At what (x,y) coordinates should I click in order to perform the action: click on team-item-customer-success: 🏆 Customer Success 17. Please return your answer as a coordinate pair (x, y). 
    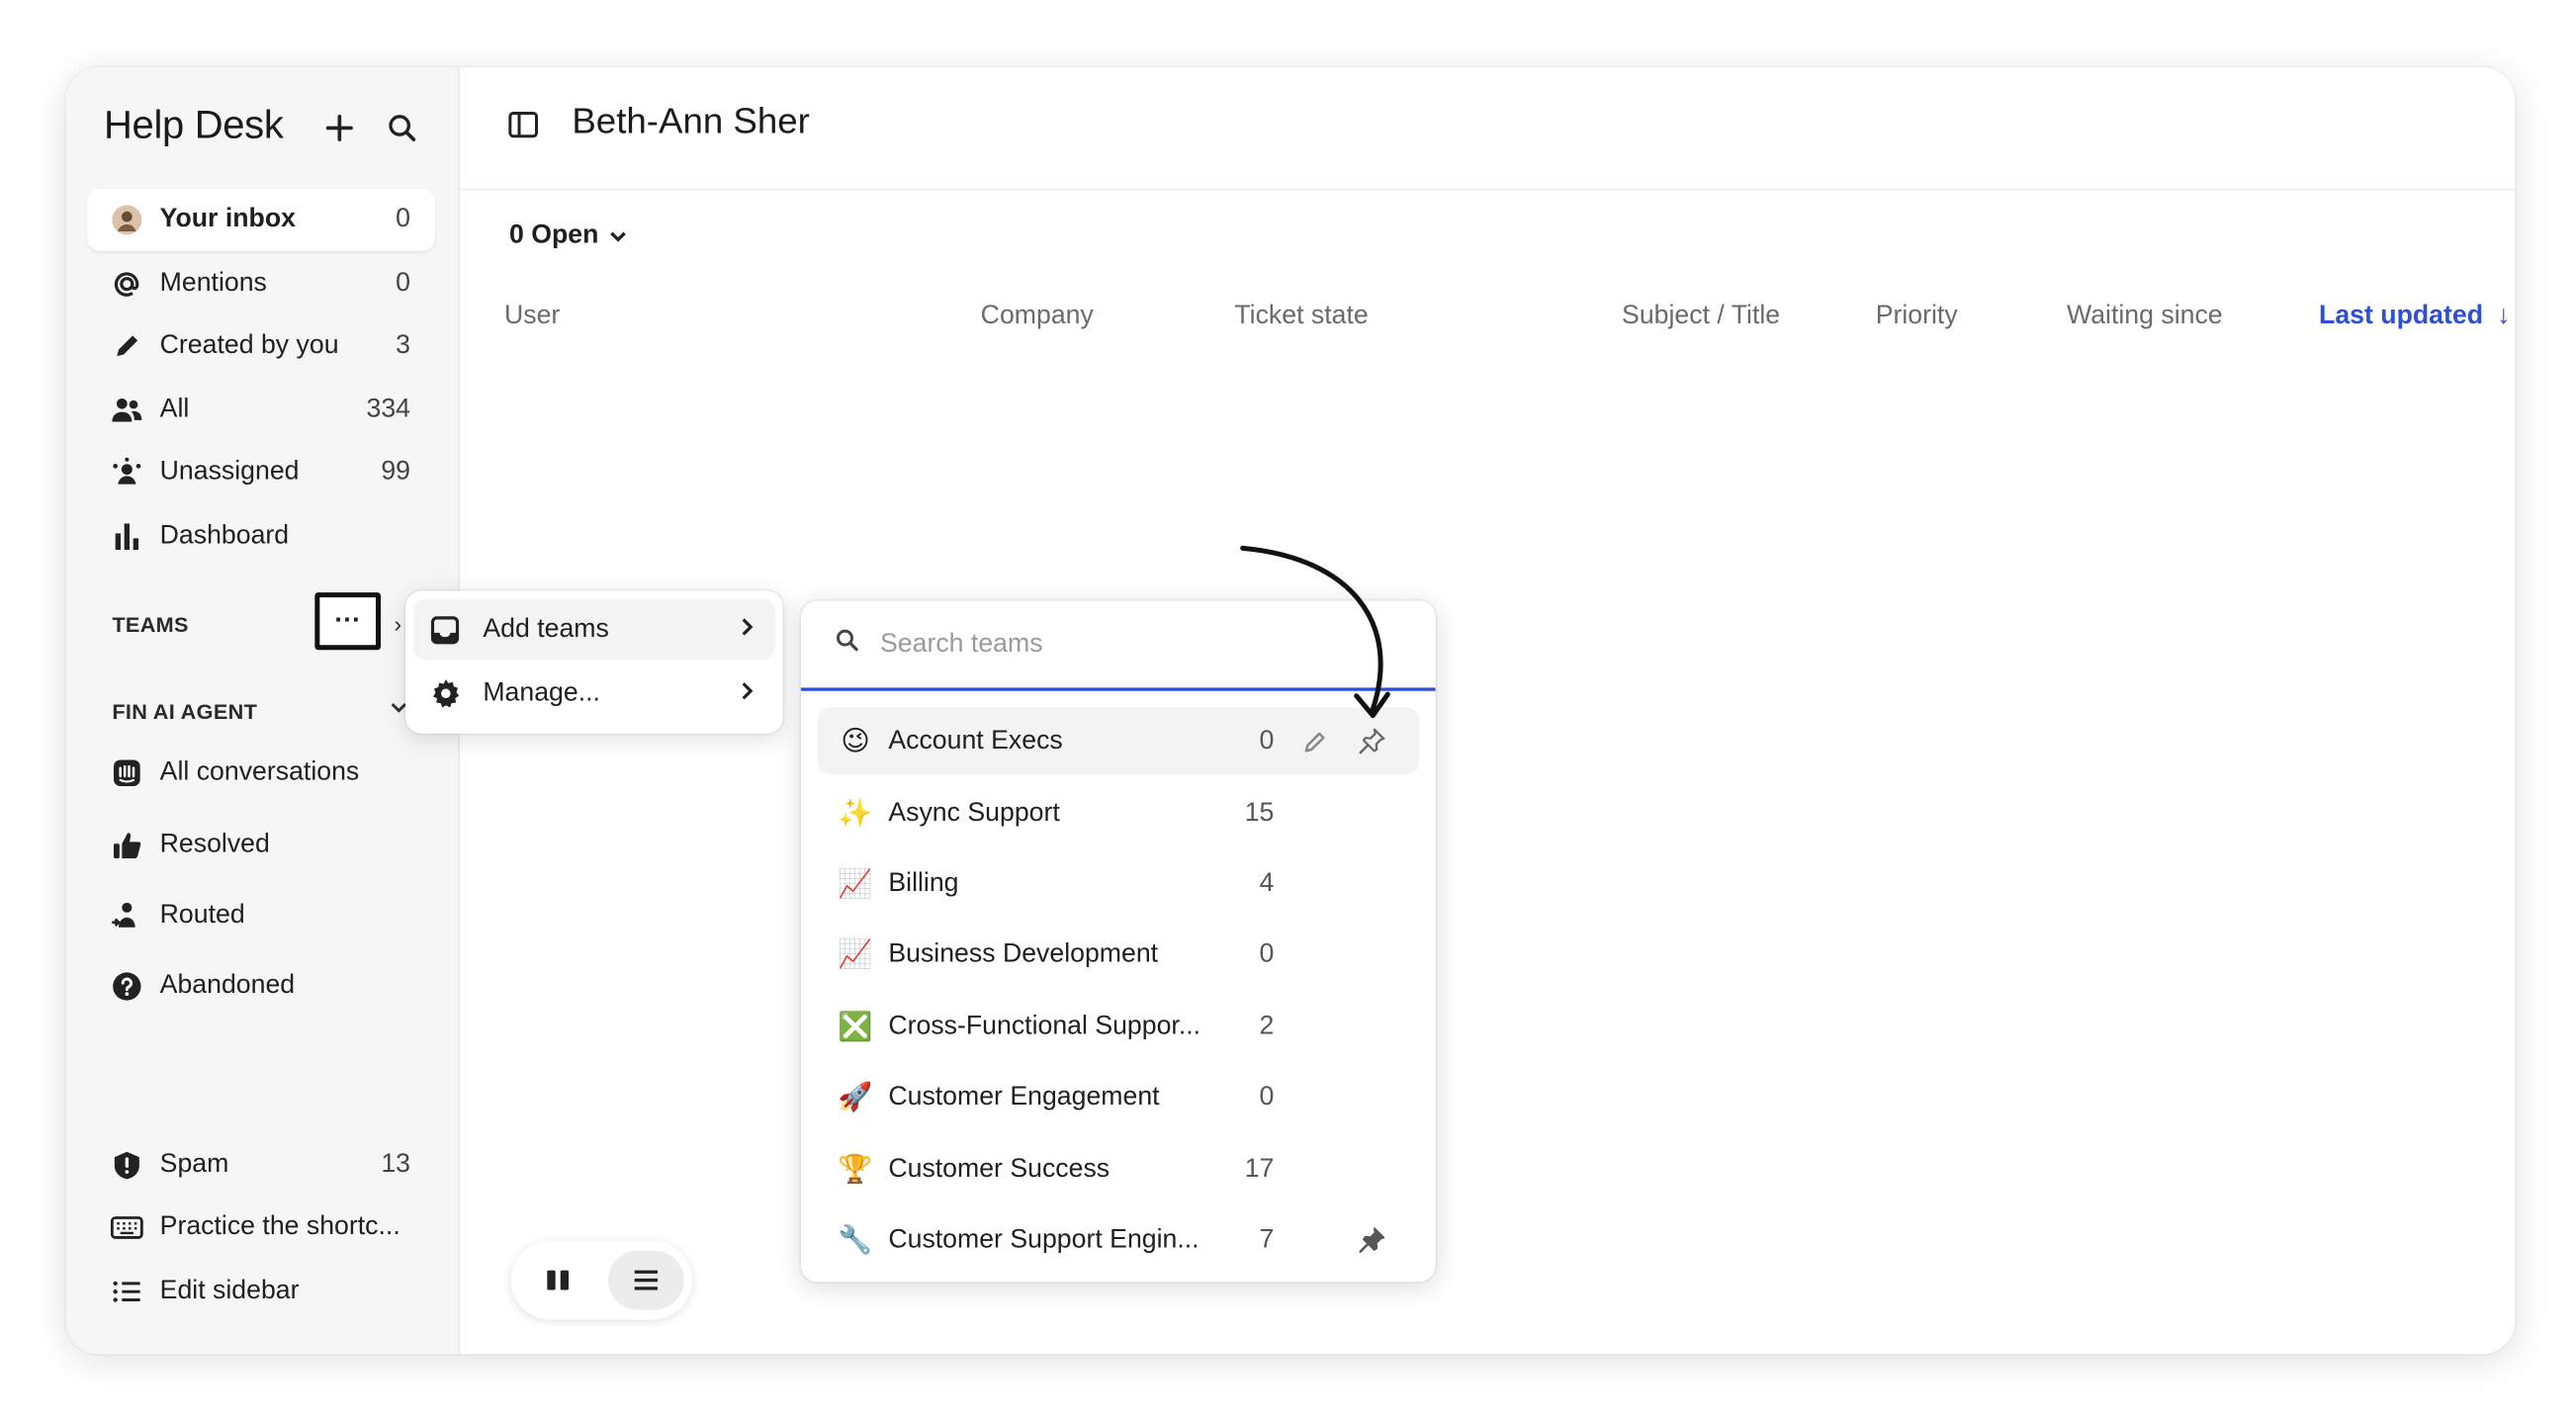
    Looking at the image, I should click on (1118, 1170).